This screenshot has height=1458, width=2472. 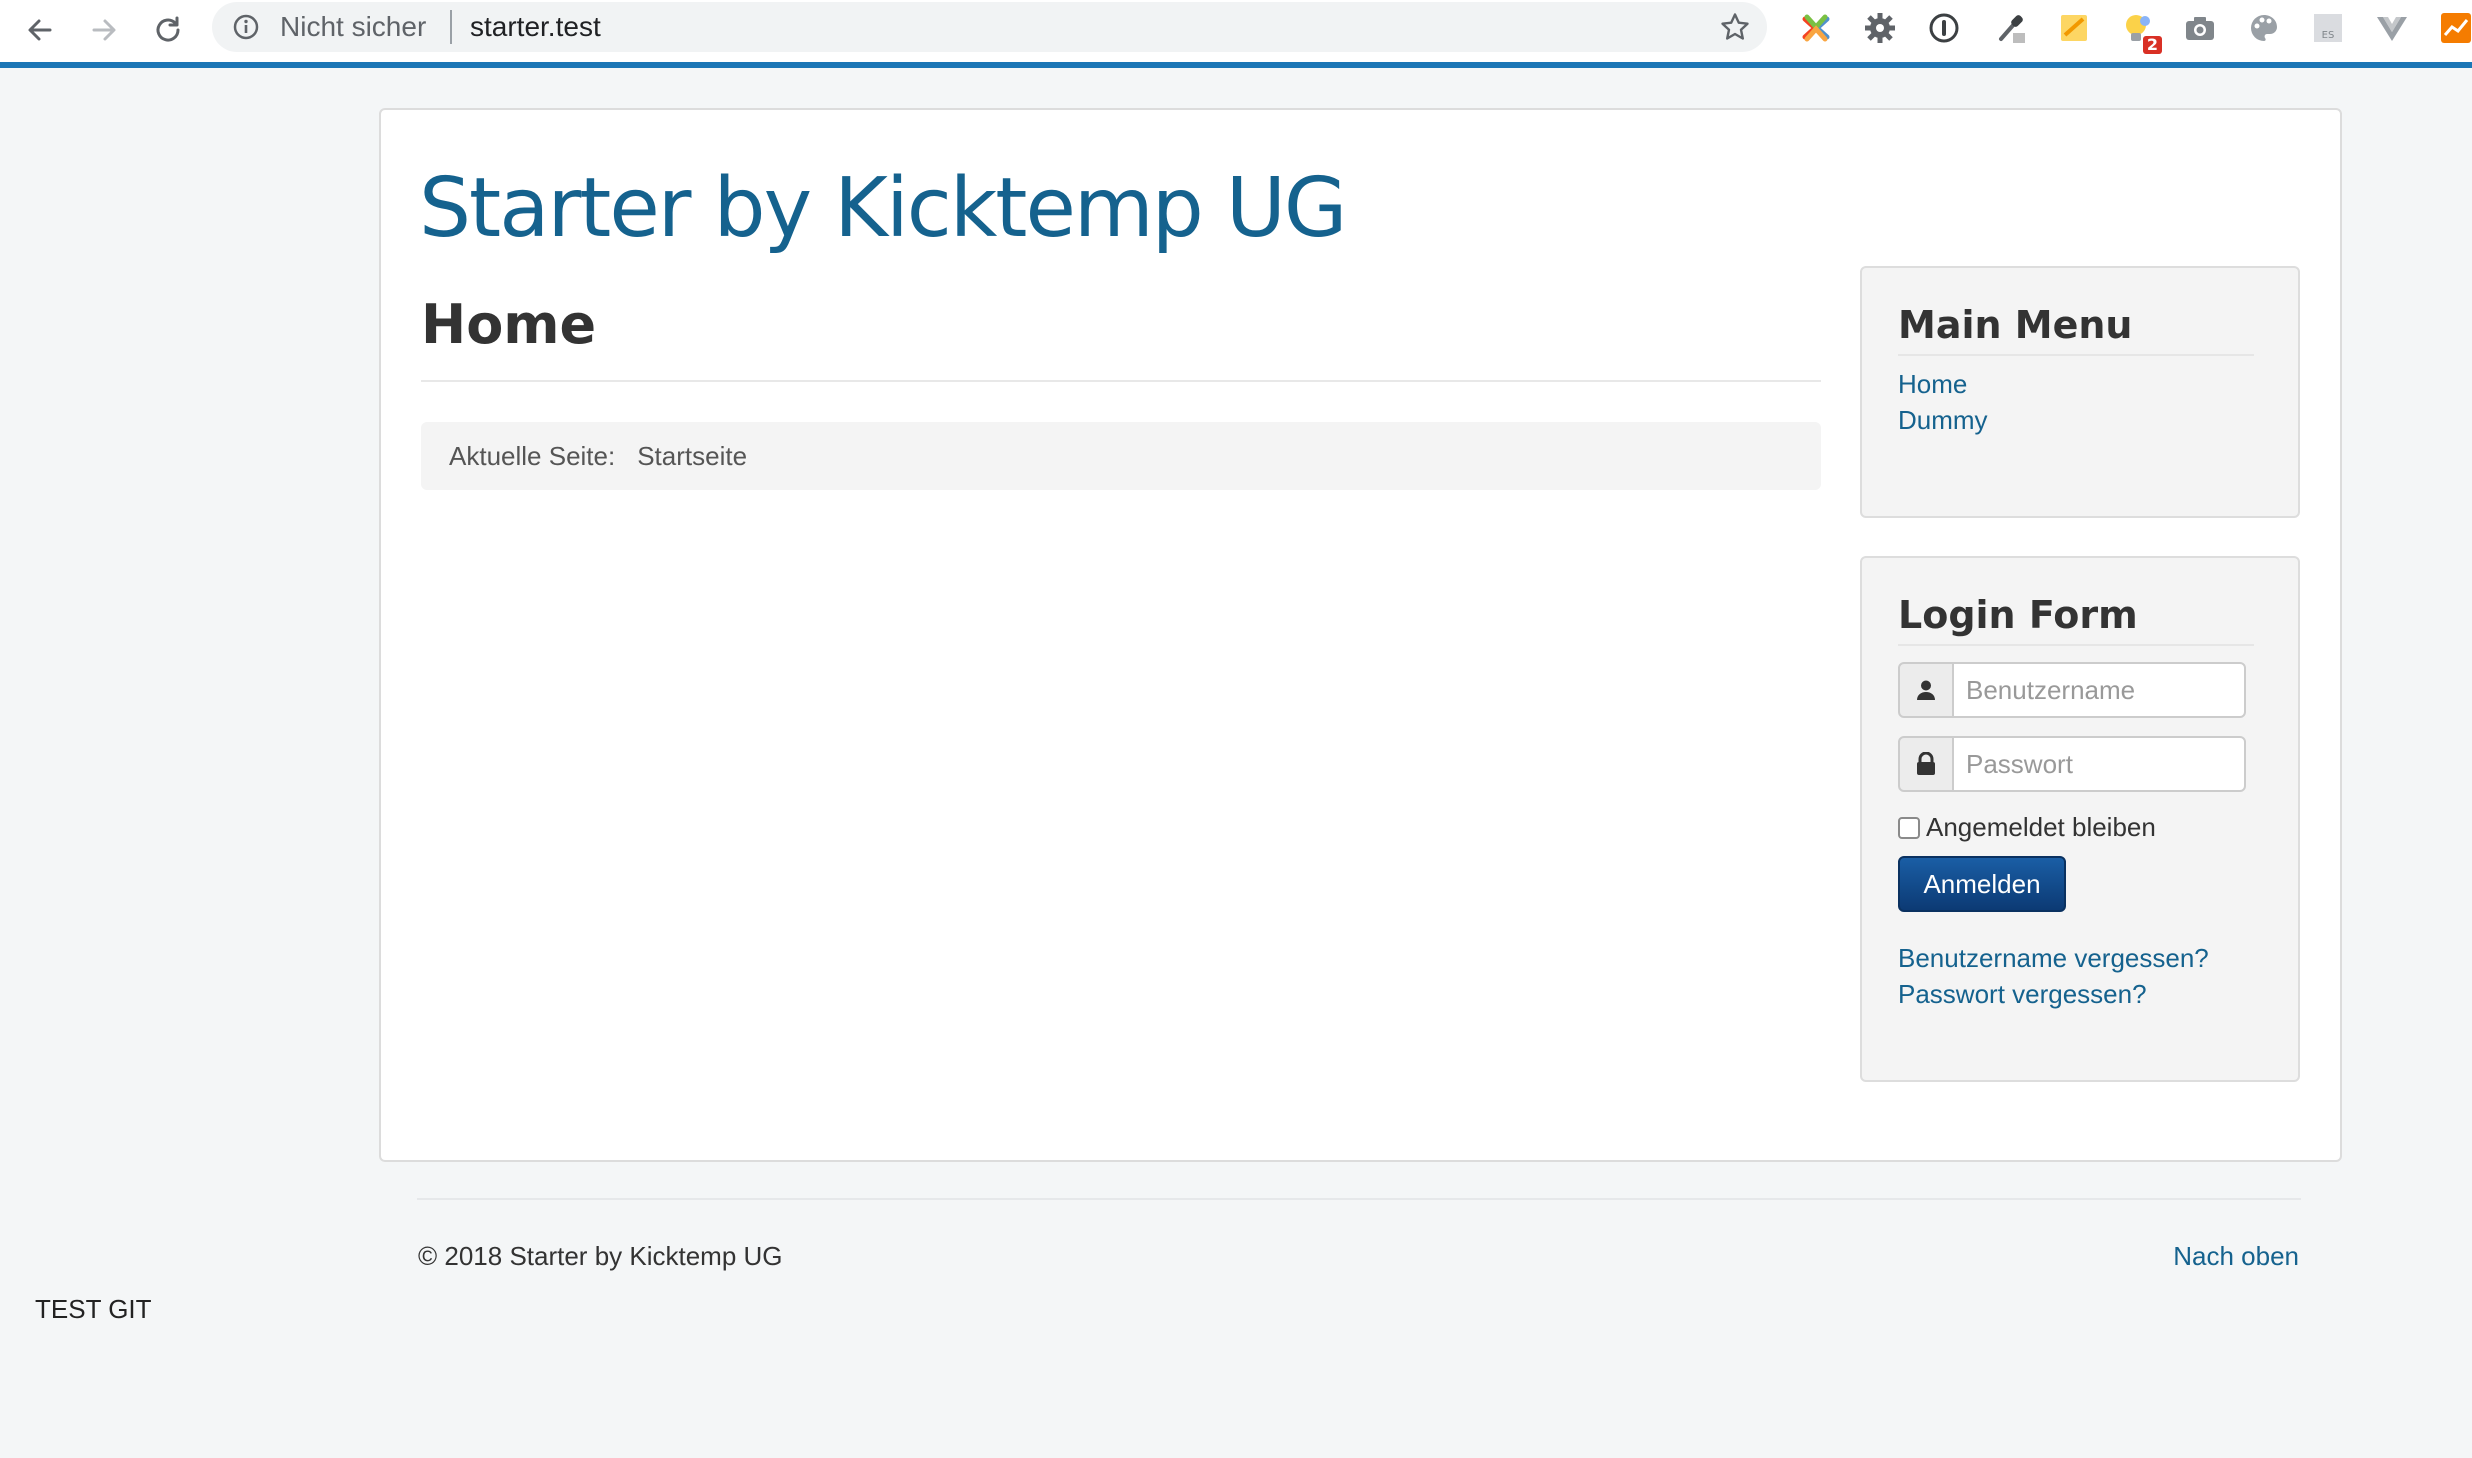 What do you see at coordinates (1943, 420) in the screenshot?
I see `menu-item-dummy: Dummy` at bounding box center [1943, 420].